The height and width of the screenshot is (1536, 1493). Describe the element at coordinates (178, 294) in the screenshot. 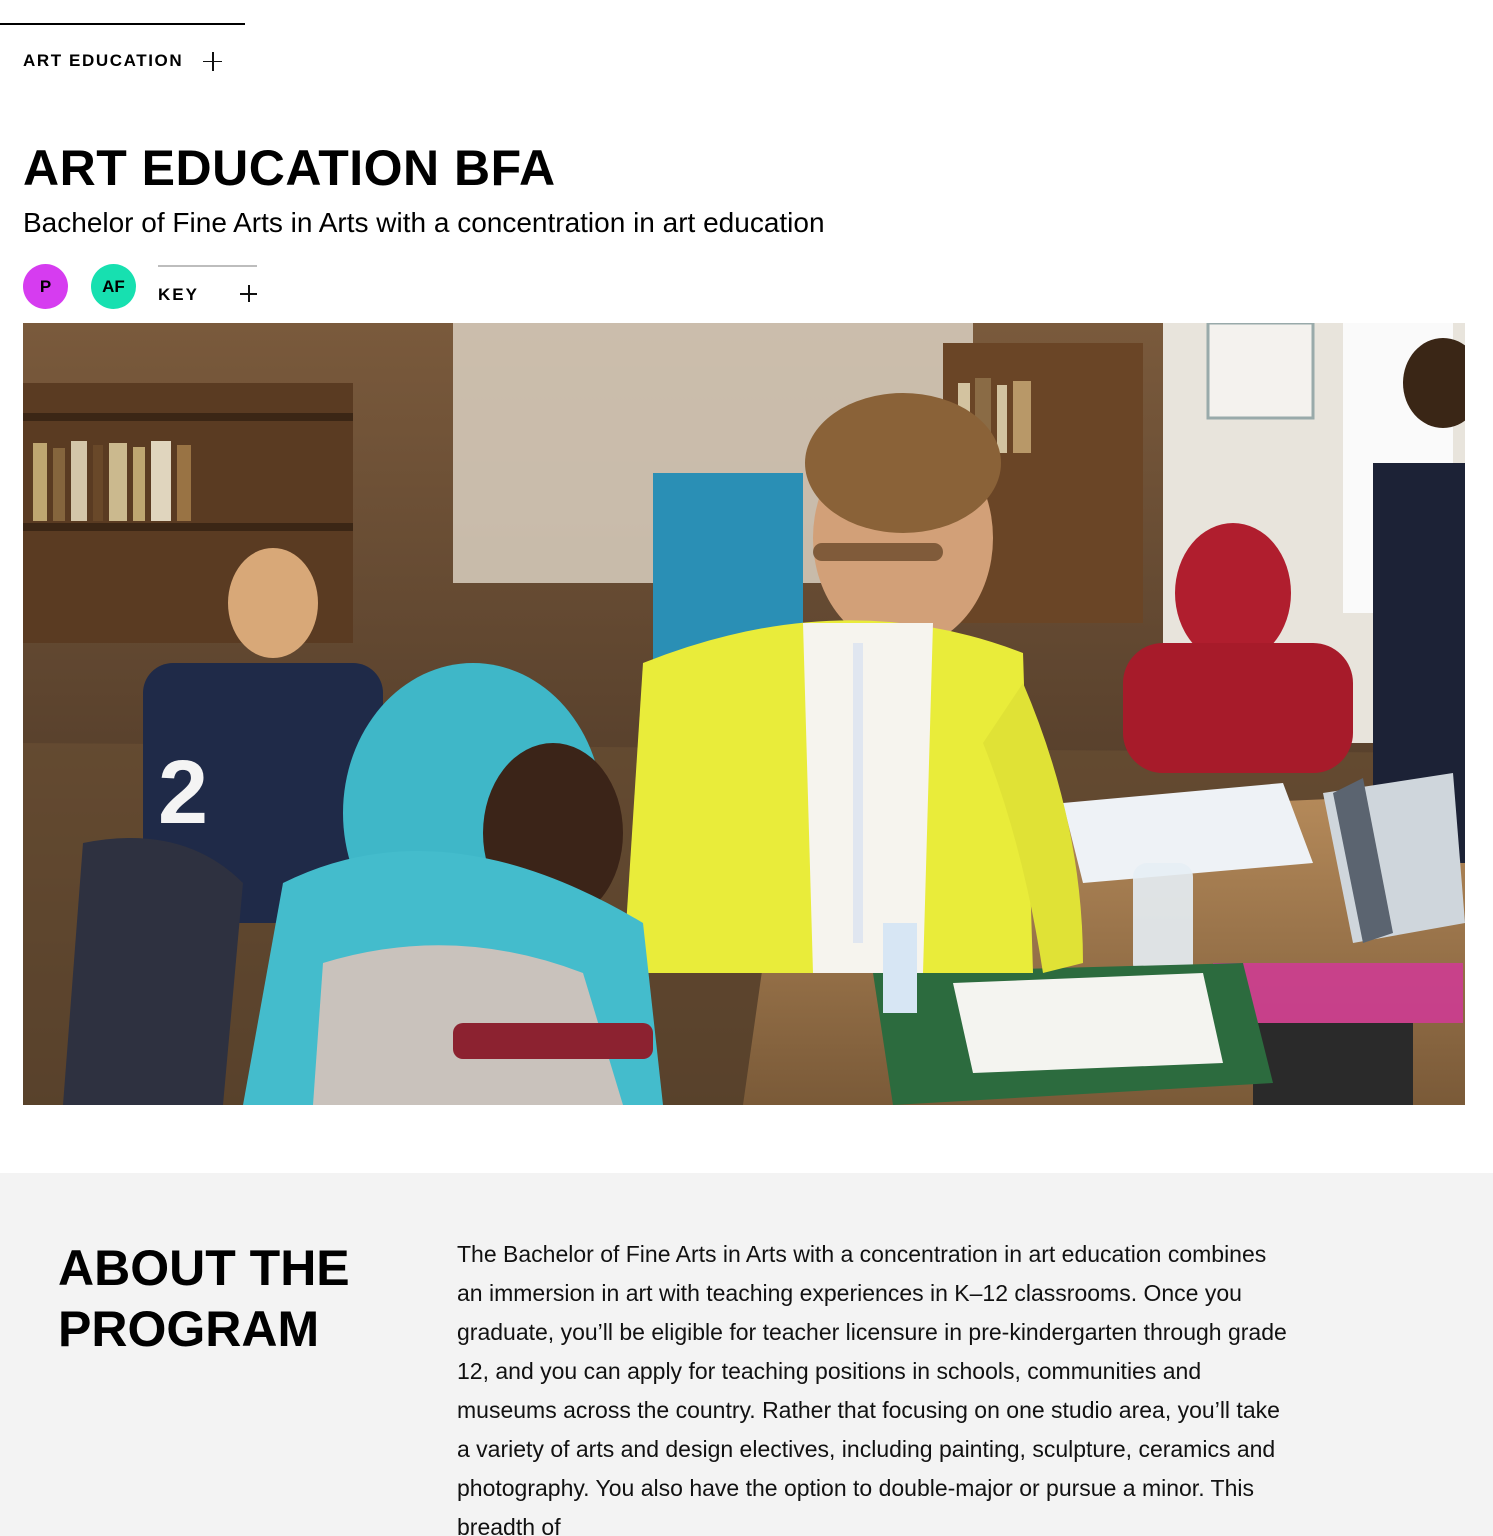

I see `key-label: KEY` at that location.